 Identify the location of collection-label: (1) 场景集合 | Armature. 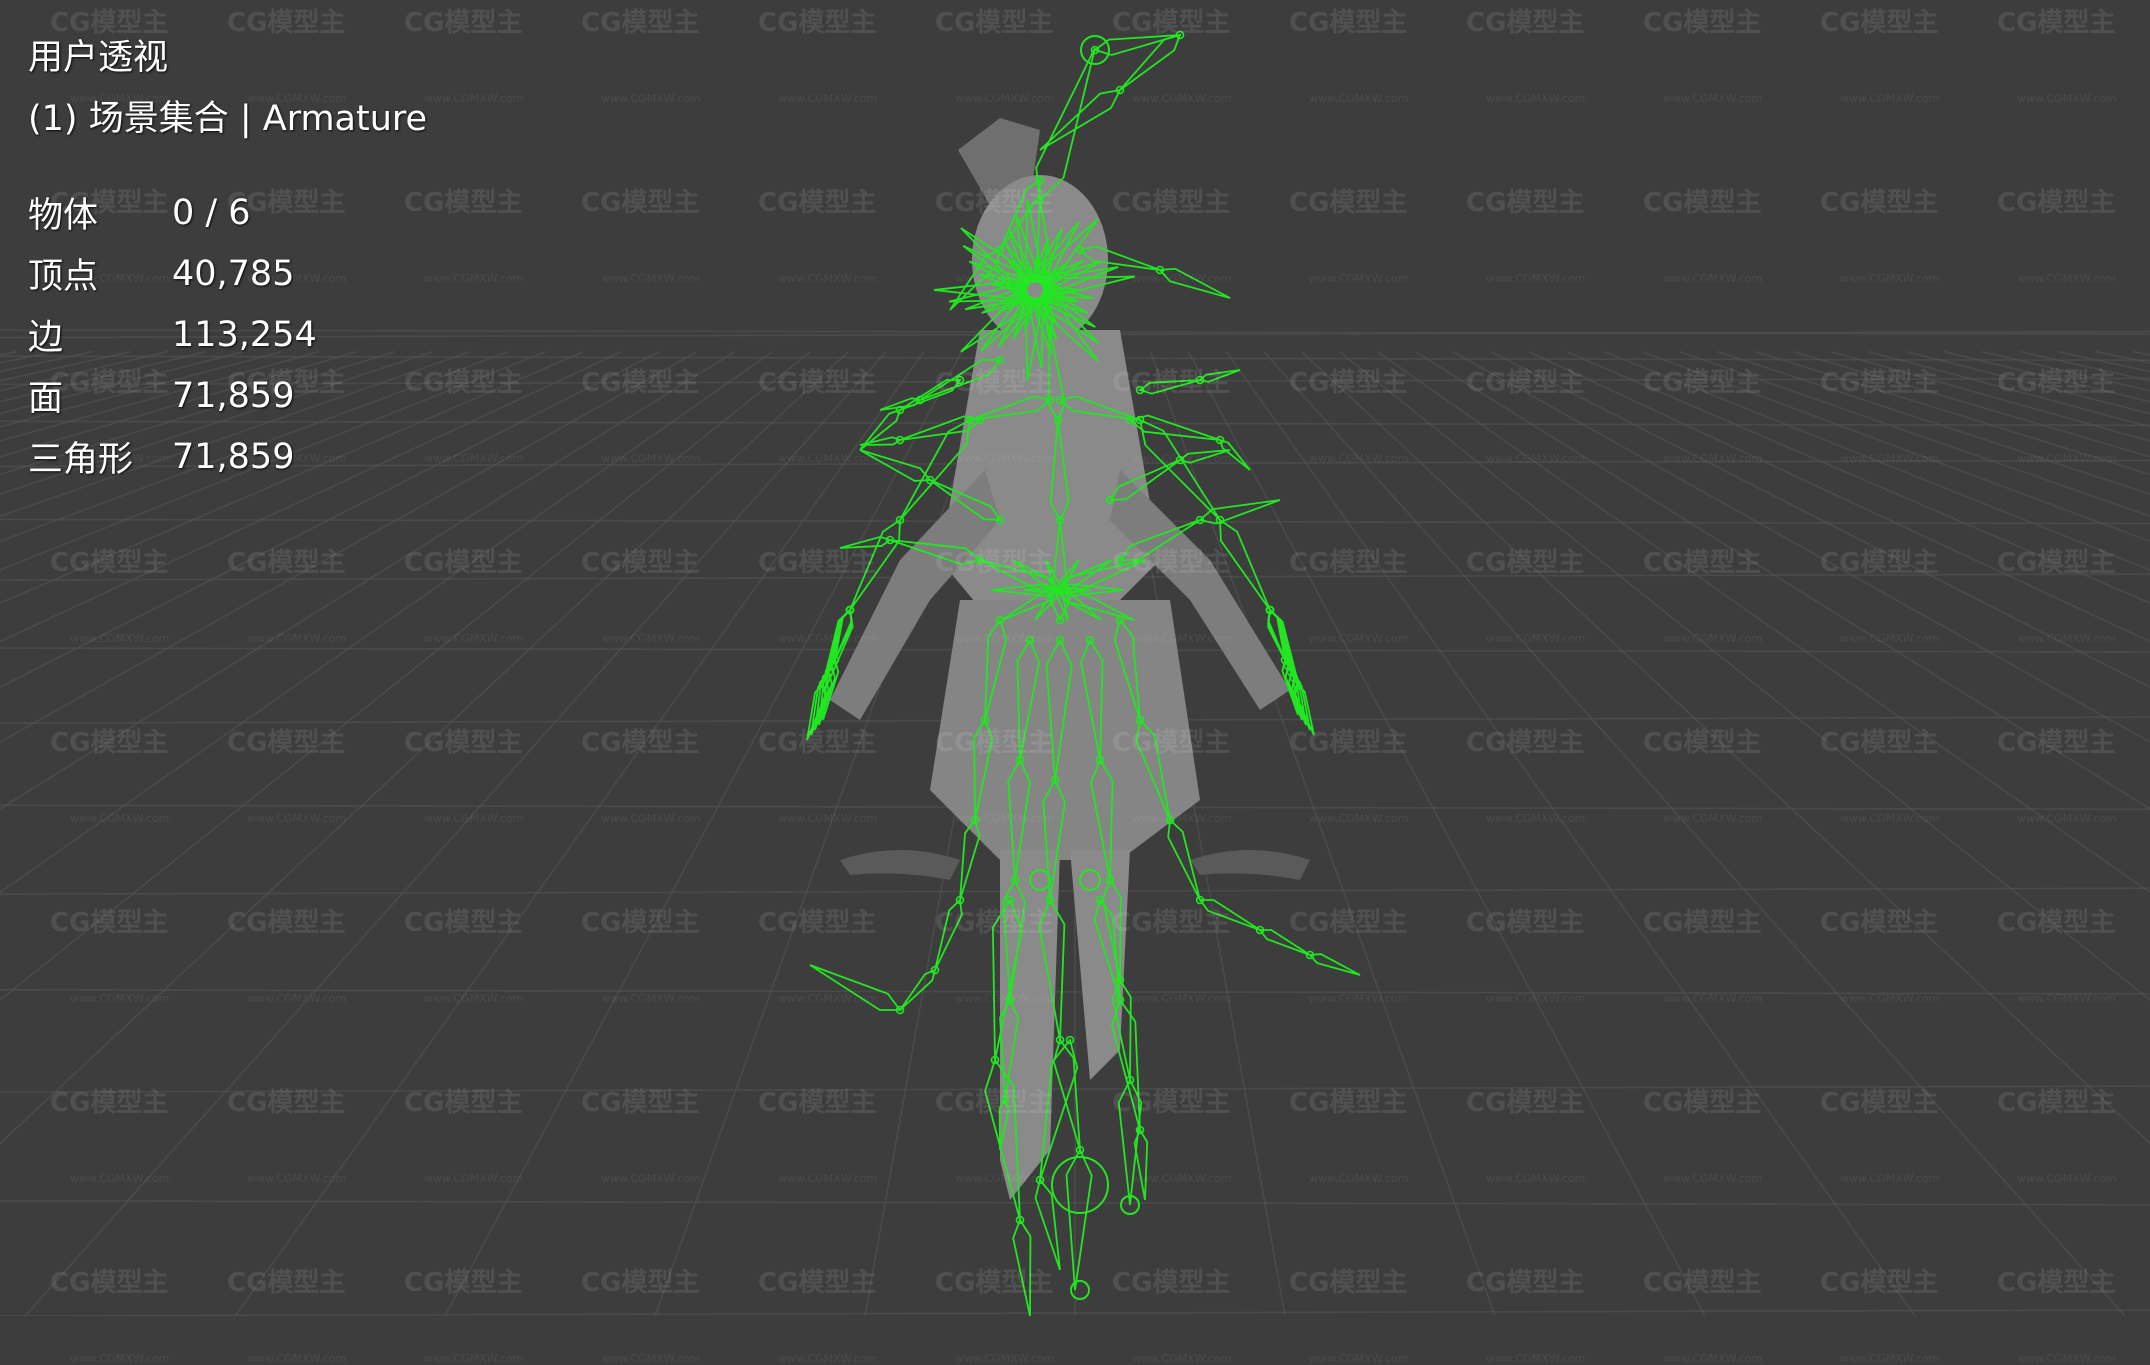
(228, 119).